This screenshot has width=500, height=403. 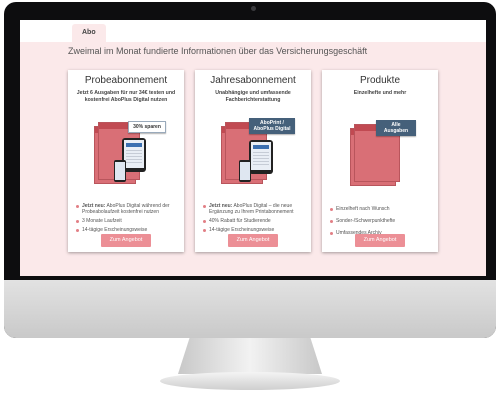 What do you see at coordinates (126, 80) in the screenshot?
I see `card-title: Probeabonnement` at bounding box center [126, 80].